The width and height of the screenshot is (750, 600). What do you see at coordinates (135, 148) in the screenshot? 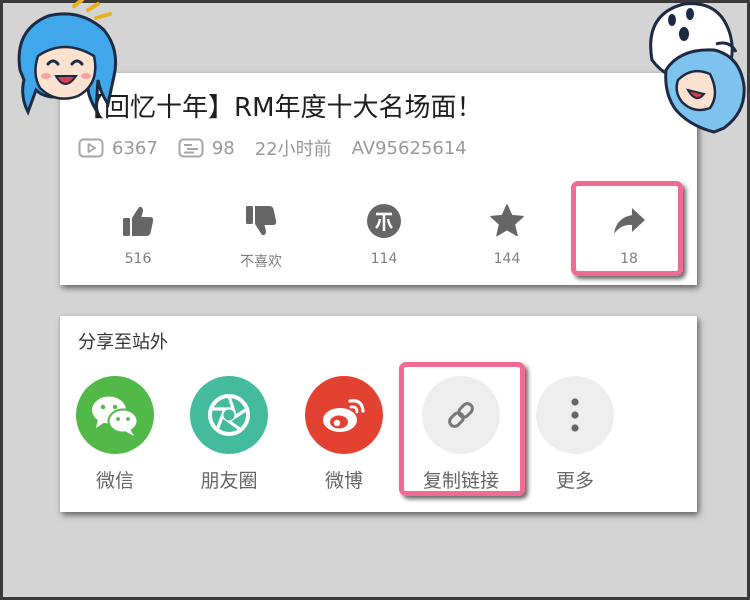
I see `view-count-value: 6367` at bounding box center [135, 148].